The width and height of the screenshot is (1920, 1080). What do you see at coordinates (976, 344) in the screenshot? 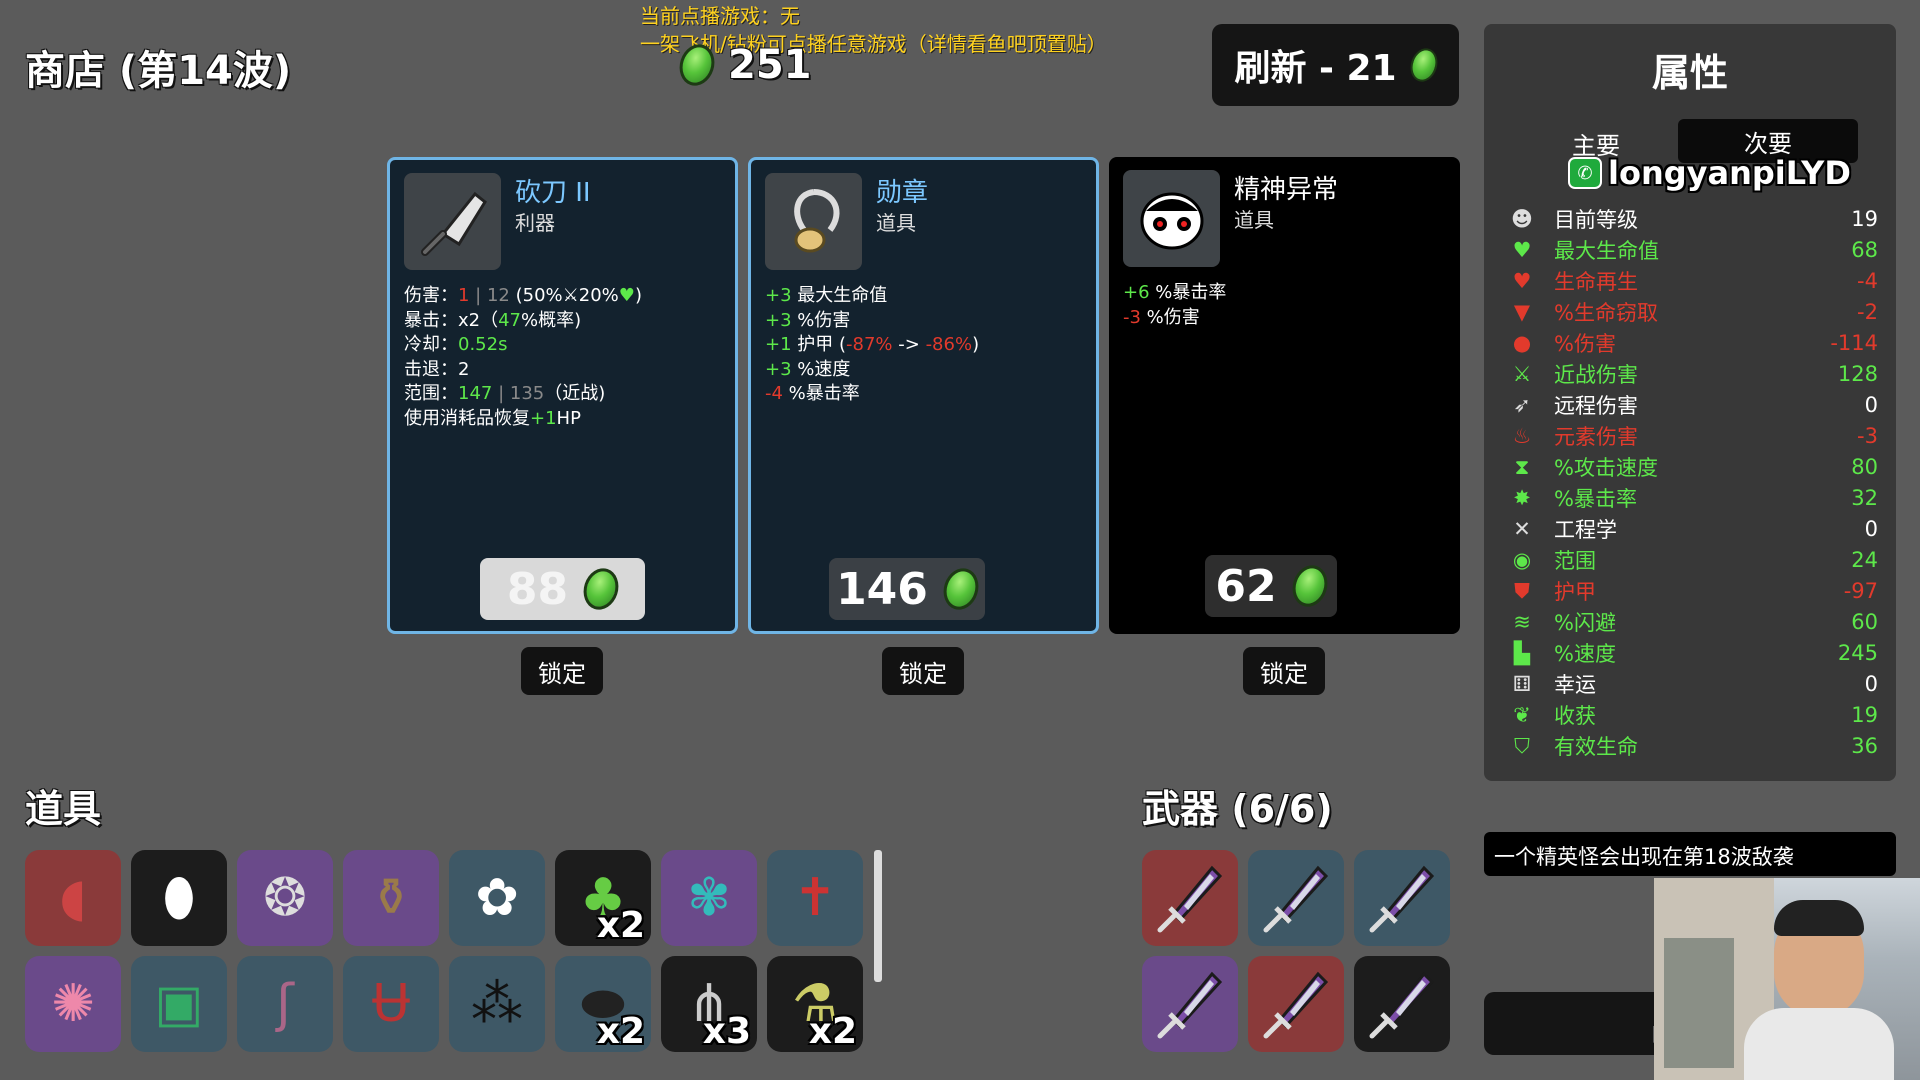
I see `stat-segment: )` at bounding box center [976, 344].